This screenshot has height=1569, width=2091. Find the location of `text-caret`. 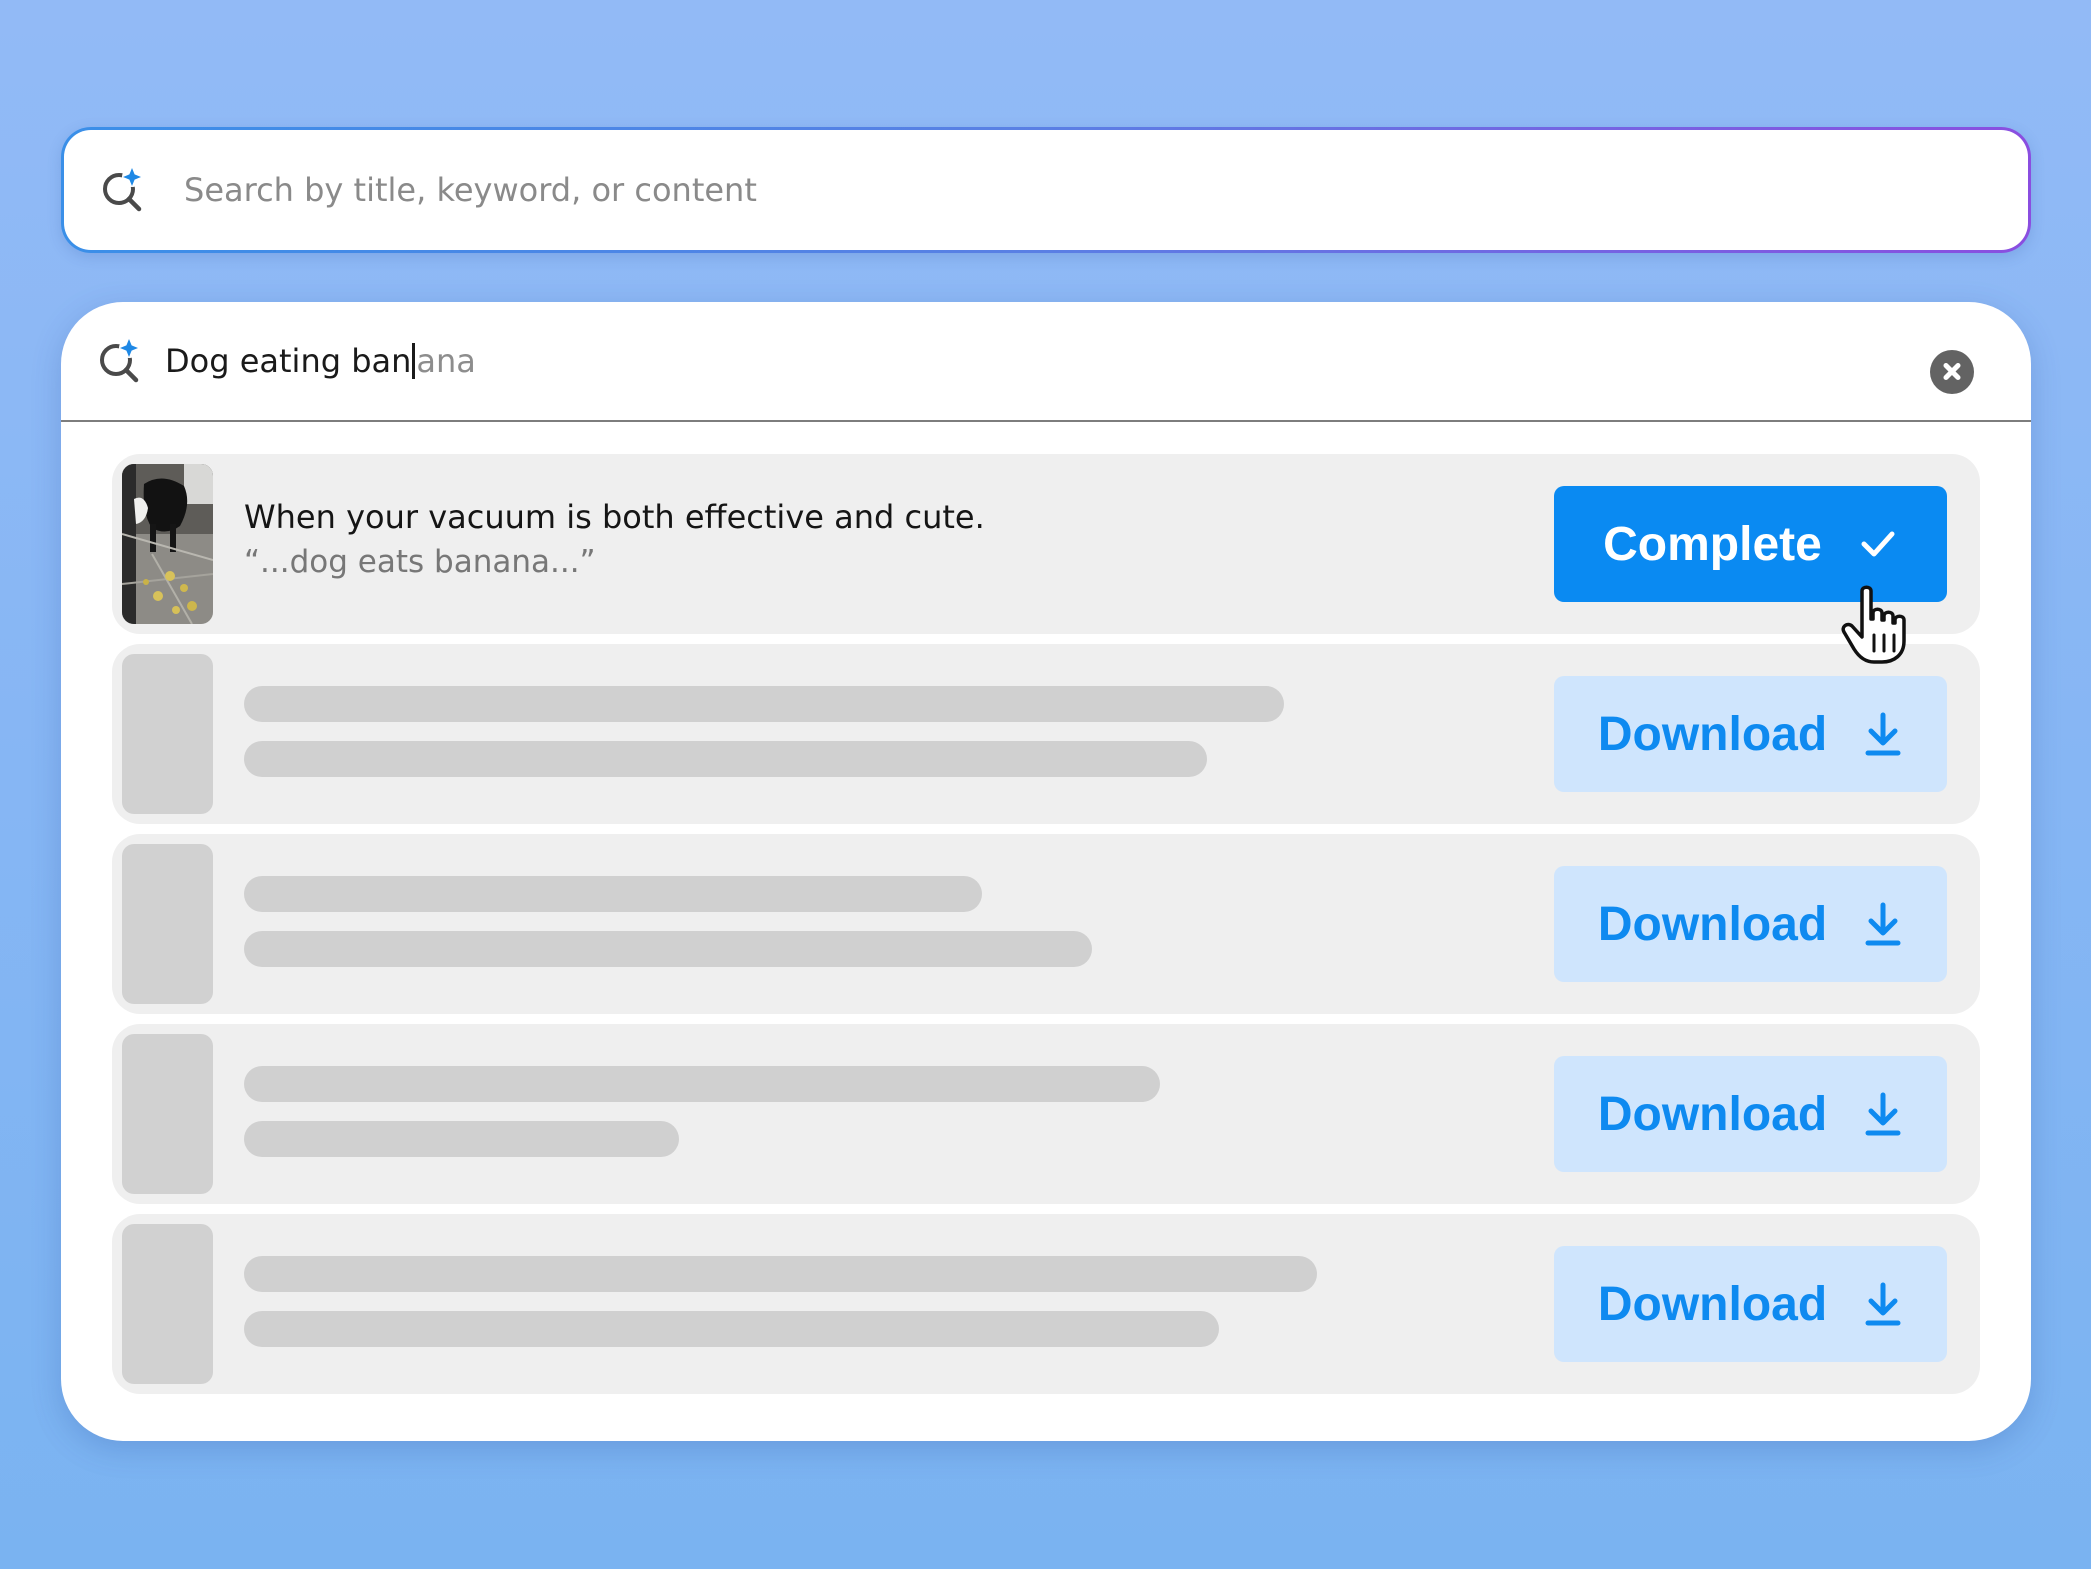

text-caret is located at coordinates (414, 361).